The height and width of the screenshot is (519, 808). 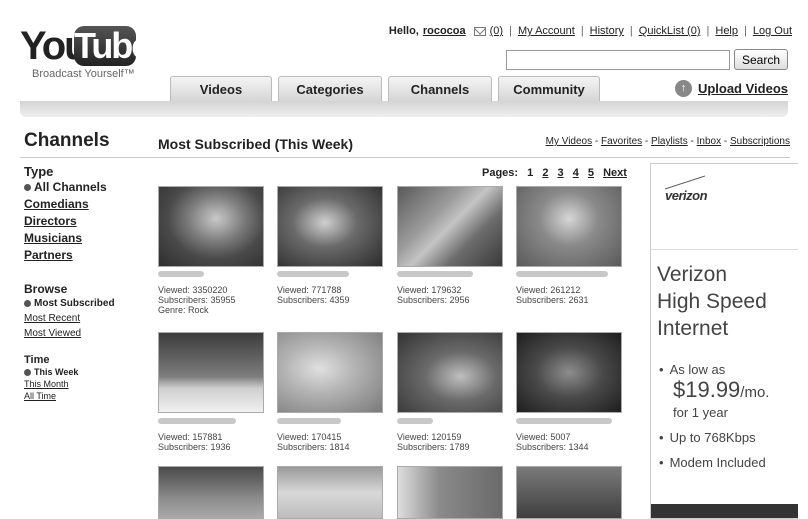 What do you see at coordinates (576, 173) in the screenshot?
I see `page-link-4: 4` at bounding box center [576, 173].